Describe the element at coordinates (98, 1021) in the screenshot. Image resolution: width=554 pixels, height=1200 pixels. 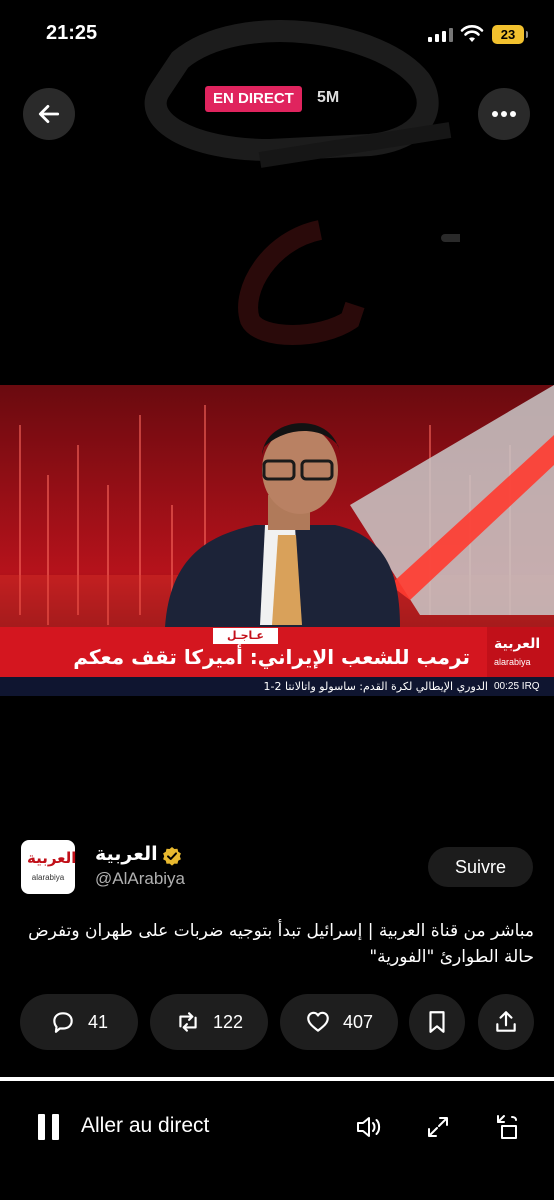
I see `reply-count: 41` at that location.